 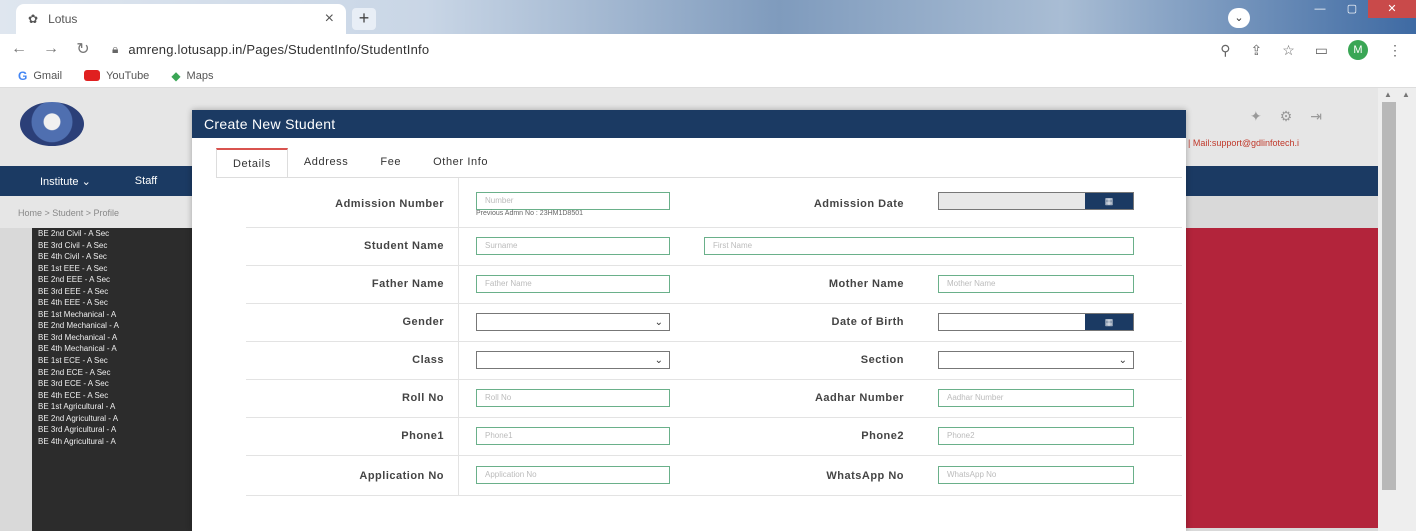 I want to click on modal-title: Create New Student, so click(x=689, y=124).